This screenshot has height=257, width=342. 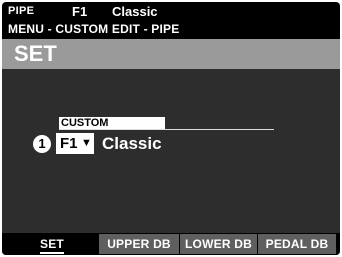 I want to click on title-bar: SET, so click(x=171, y=54).